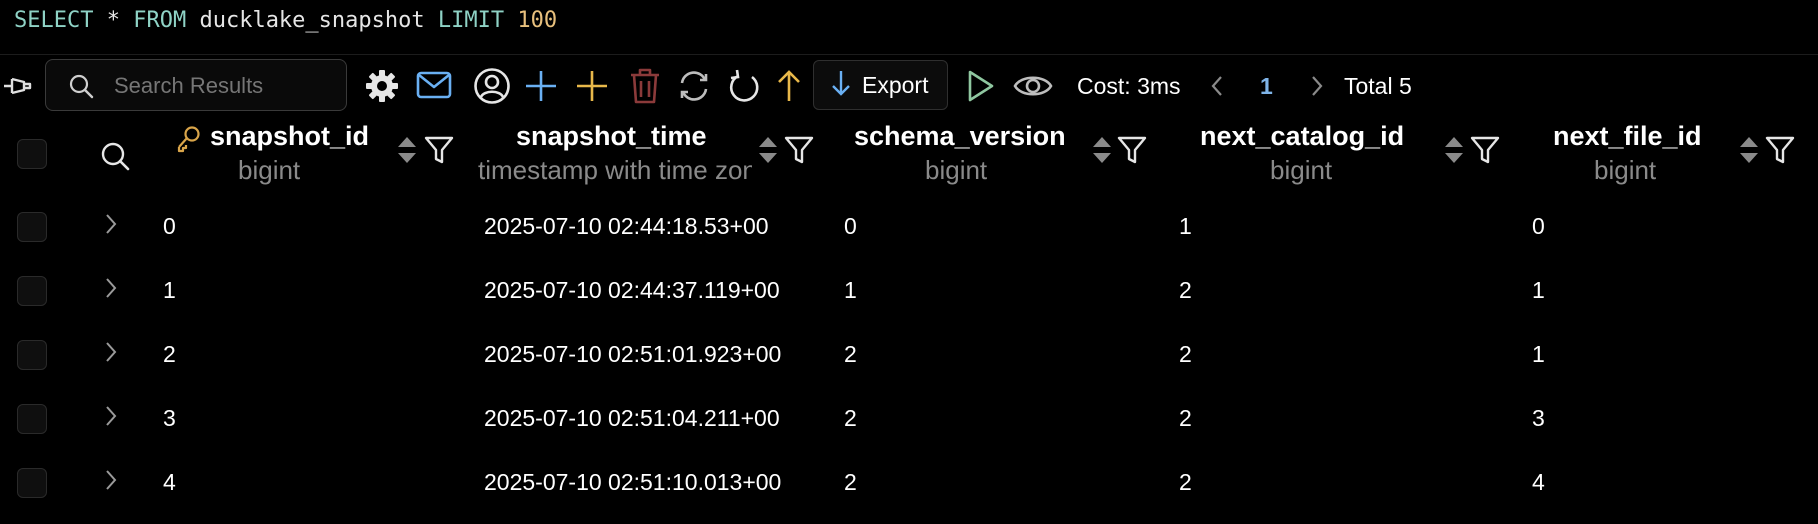 The image size is (1818, 524). I want to click on user-circle-icon, so click(492, 88).